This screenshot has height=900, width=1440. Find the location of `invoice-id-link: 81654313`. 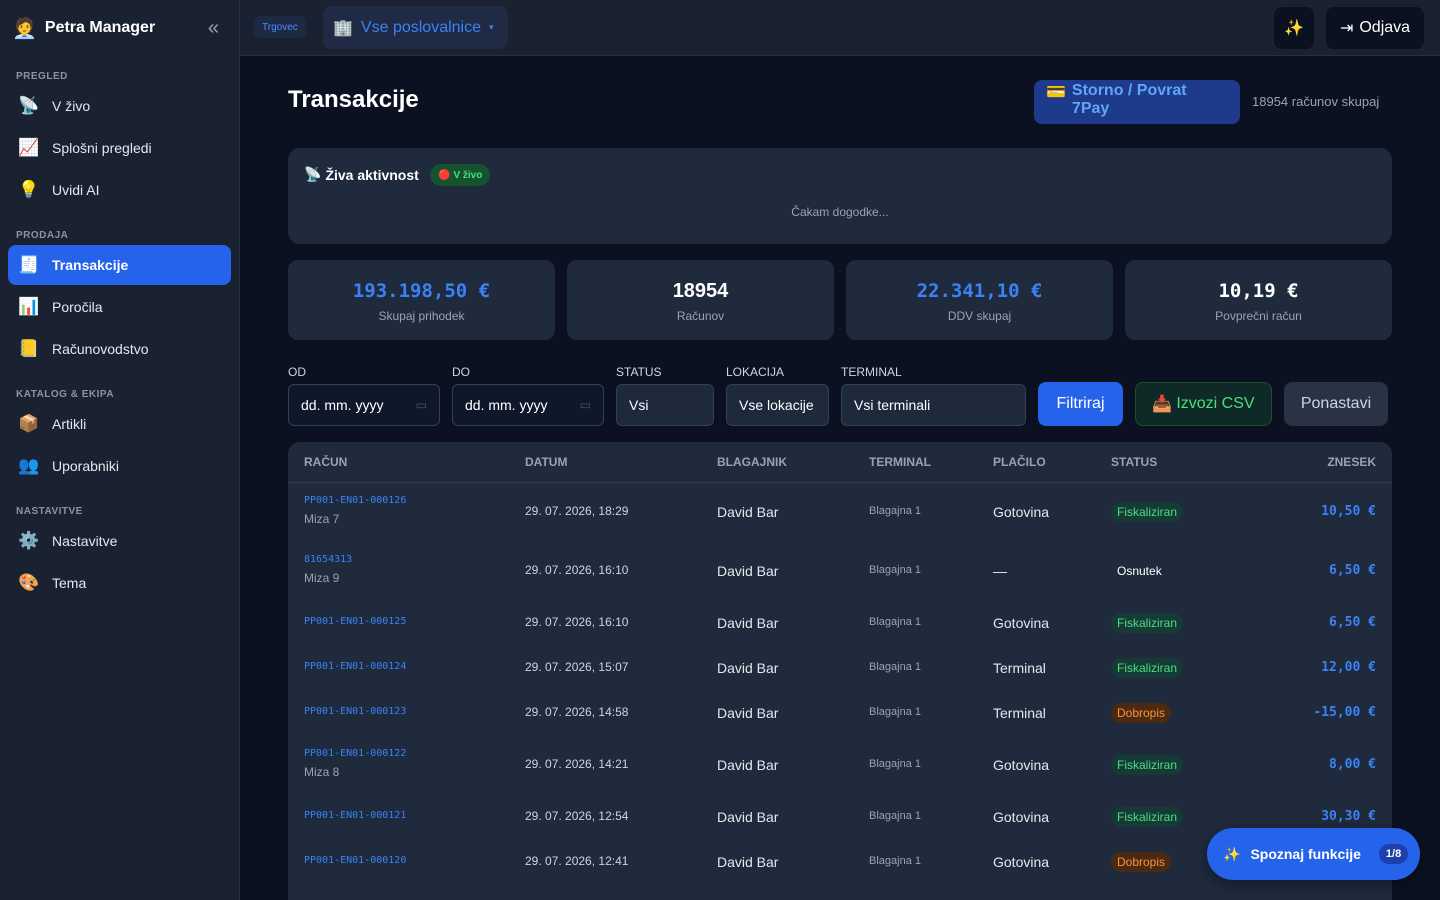

invoice-id-link: 81654313 is located at coordinates (328, 559).